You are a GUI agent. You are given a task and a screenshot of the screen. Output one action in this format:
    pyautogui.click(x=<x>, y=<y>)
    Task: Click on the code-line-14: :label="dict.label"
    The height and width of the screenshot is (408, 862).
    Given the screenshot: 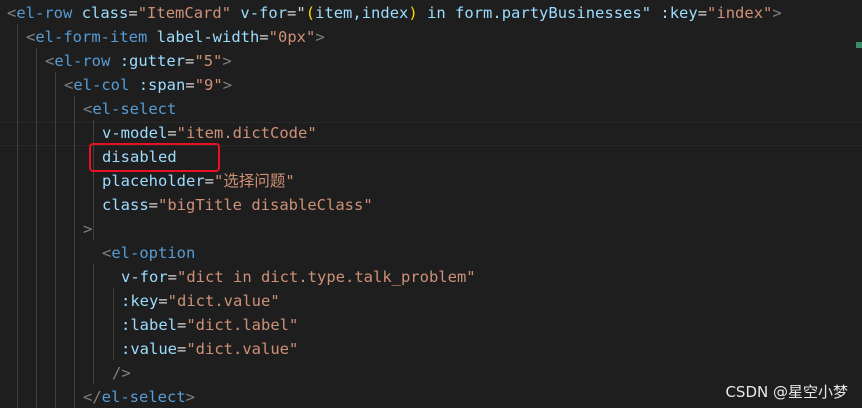 What is the action you would take?
    pyautogui.click(x=209, y=325)
    